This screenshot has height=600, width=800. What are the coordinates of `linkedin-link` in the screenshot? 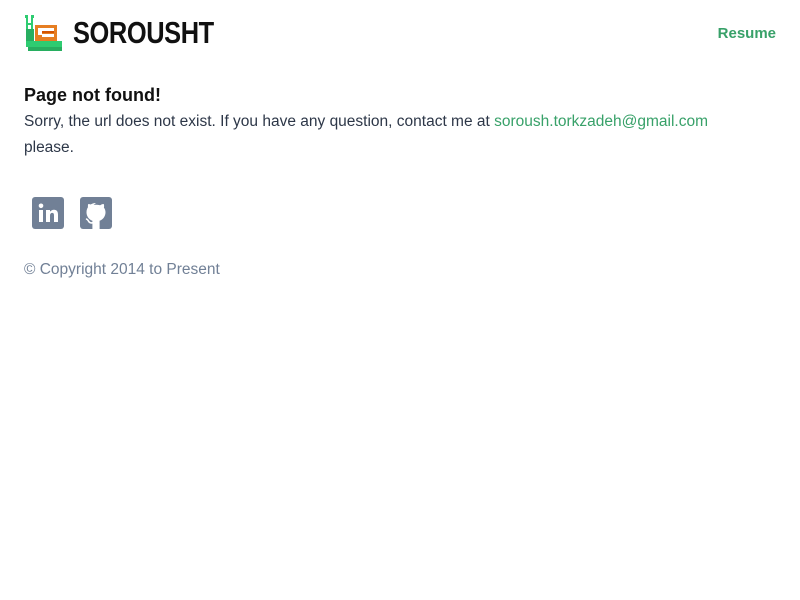 It's located at (48, 213).